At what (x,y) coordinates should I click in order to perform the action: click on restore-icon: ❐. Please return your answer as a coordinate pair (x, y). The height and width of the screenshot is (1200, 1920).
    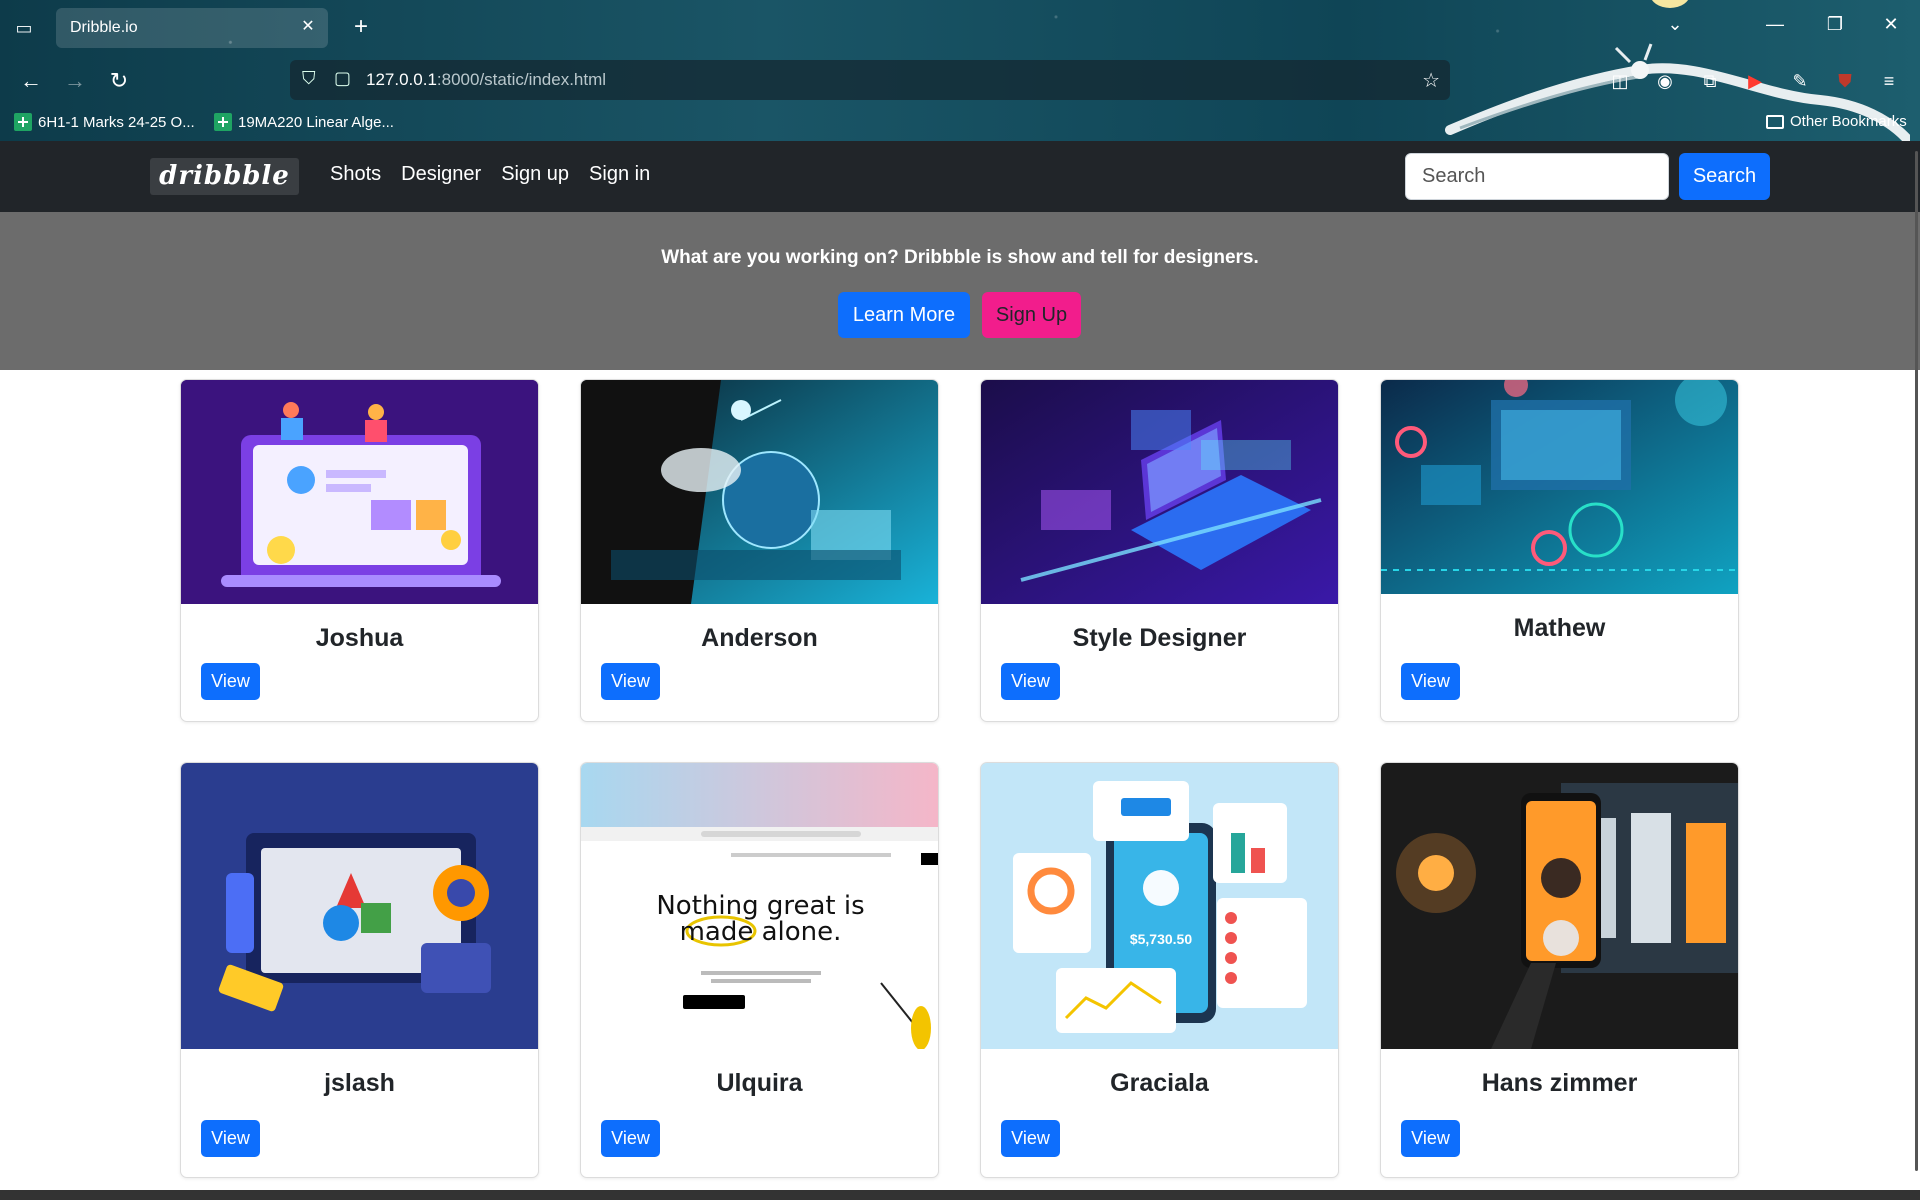
    Looking at the image, I should click on (1835, 24).